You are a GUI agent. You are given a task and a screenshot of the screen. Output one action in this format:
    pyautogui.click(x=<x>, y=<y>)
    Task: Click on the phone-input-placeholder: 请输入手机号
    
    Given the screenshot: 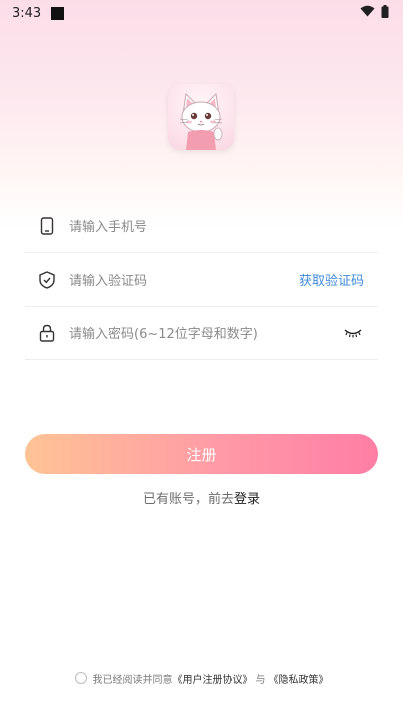 What is the action you would take?
    pyautogui.click(x=223, y=225)
    